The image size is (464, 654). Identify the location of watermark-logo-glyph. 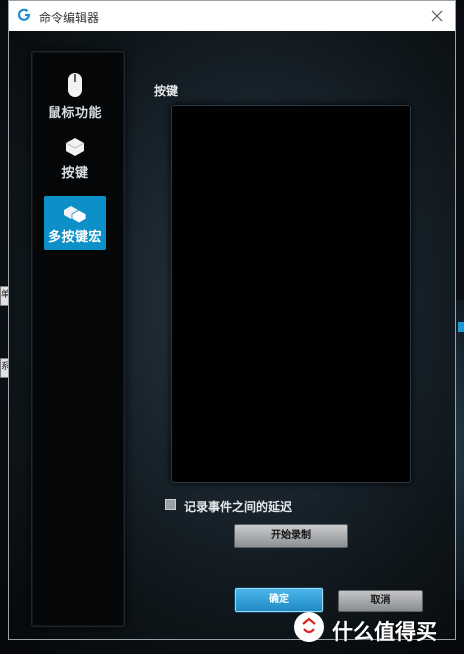
(309, 625).